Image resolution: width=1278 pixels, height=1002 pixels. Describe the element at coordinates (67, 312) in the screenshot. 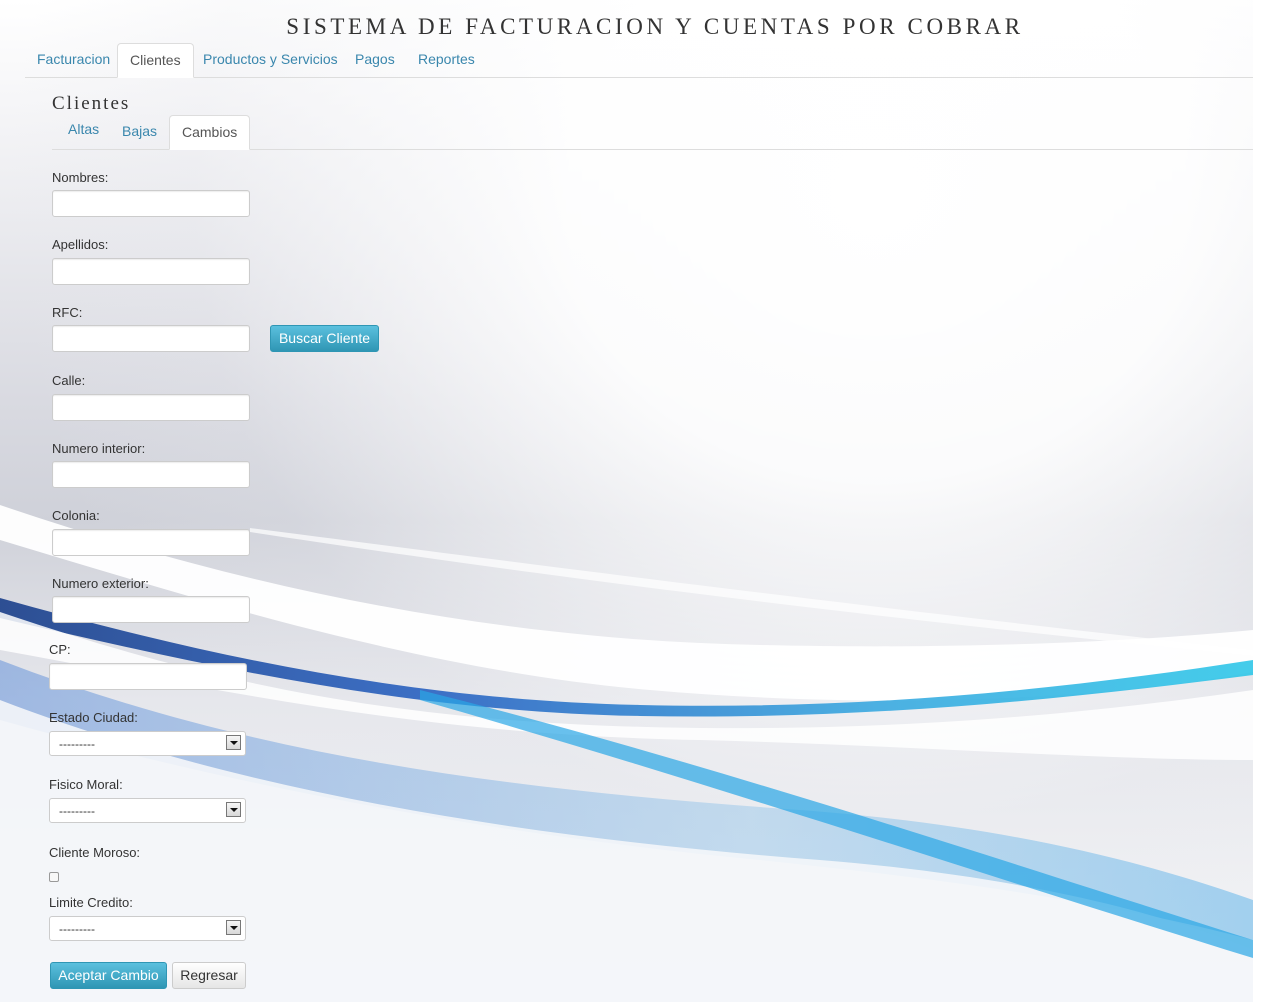

I see `rfc-label: RFC:` at that location.